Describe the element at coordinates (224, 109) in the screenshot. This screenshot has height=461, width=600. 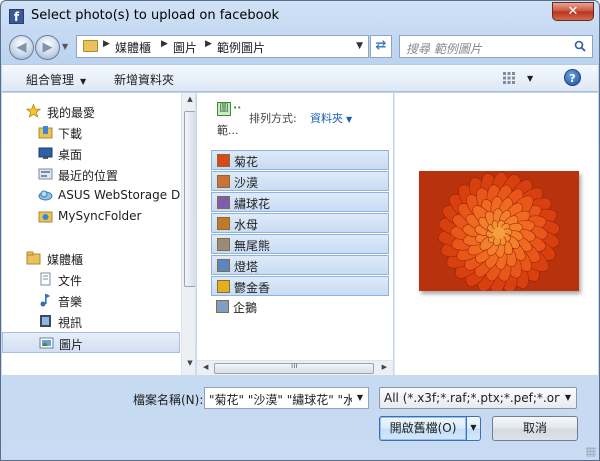
I see `library-icon: 圖` at that location.